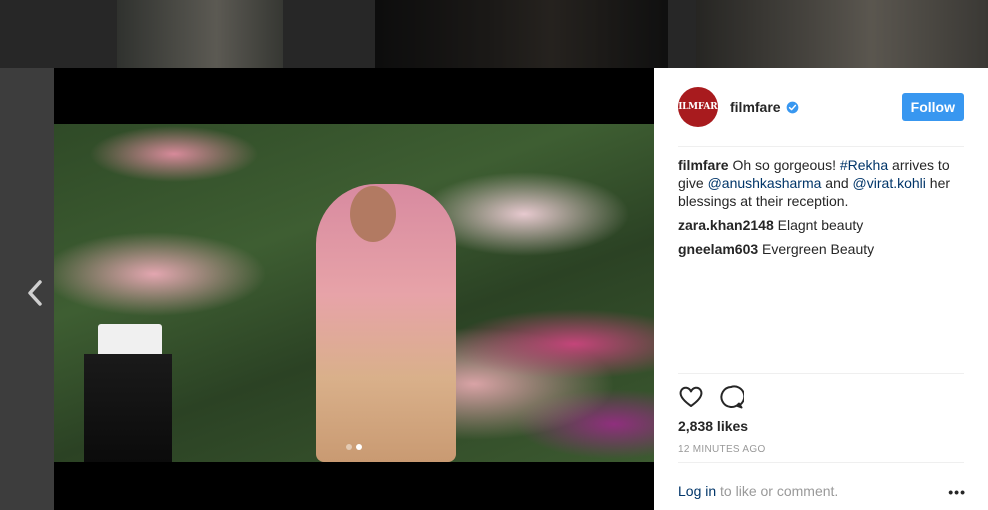 The width and height of the screenshot is (988, 510). Describe the element at coordinates (373, 214) in the screenshot. I see `photo-subject-head` at that location.